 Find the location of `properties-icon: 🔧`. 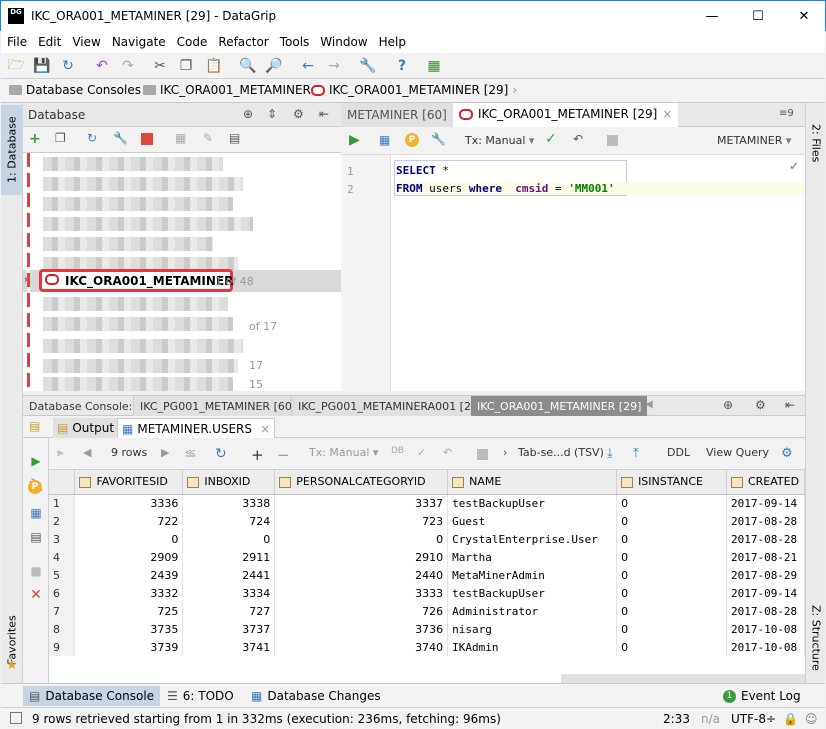

properties-icon: 🔧 is located at coordinates (120, 138).